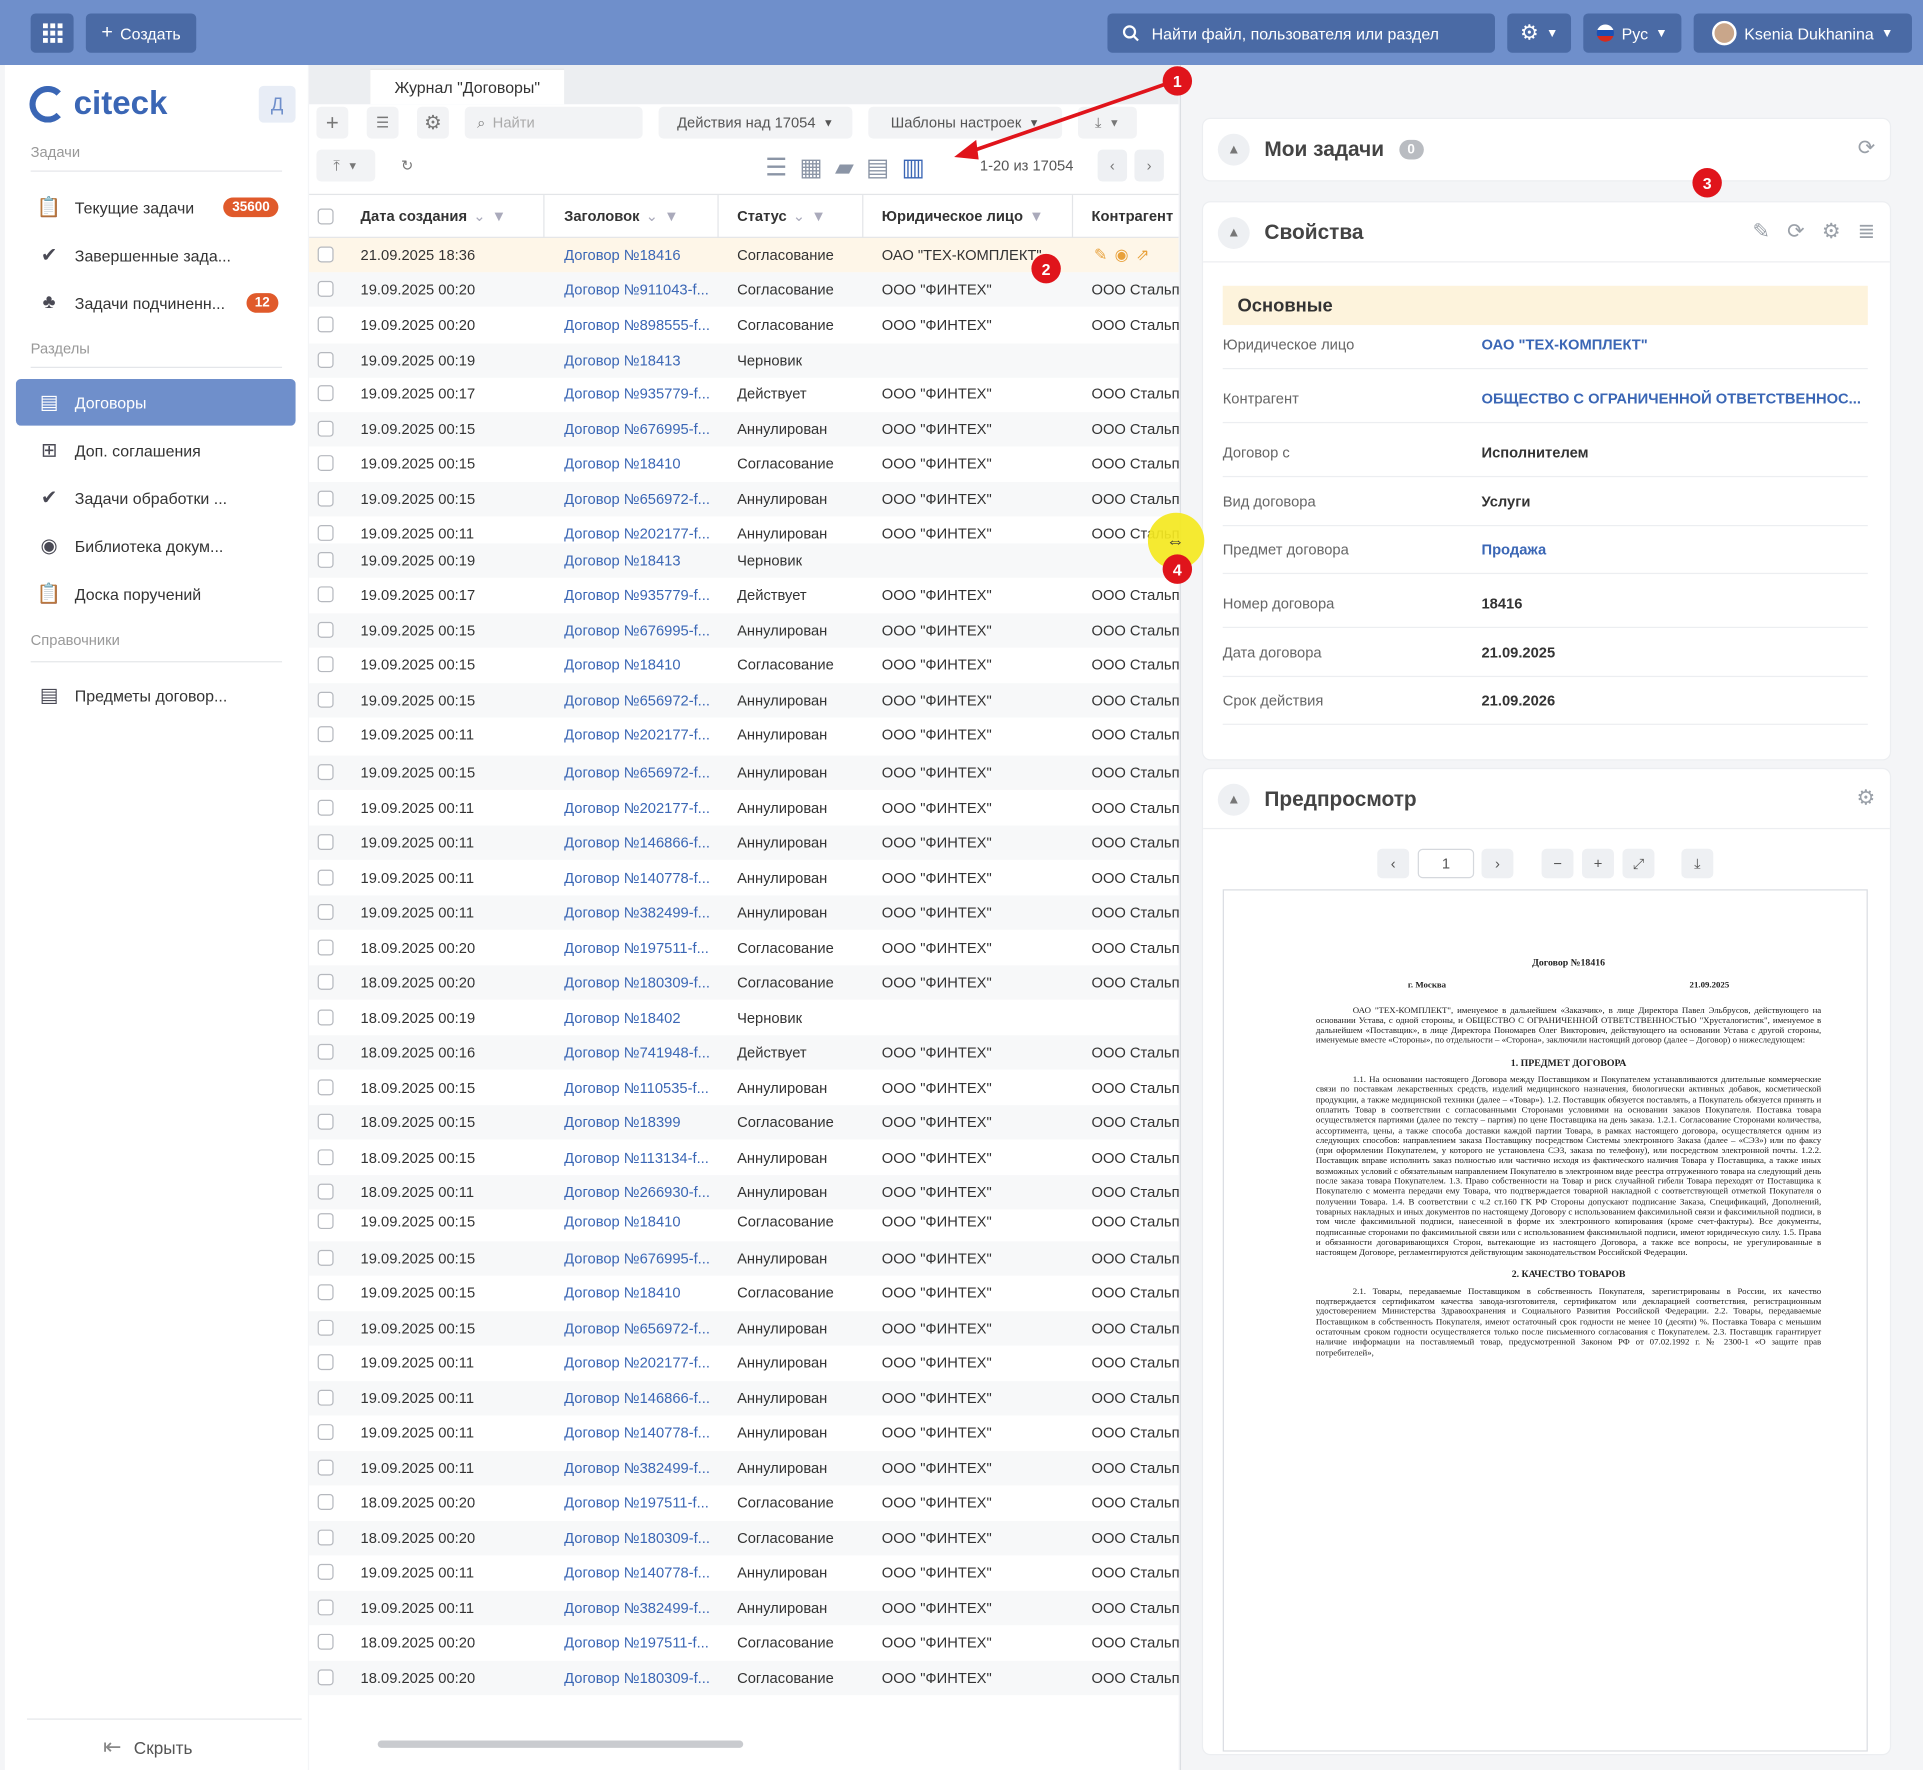 This screenshot has width=1923, height=1770. Describe the element at coordinates (1068, 117) in the screenshot. I see `annotation-arrow` at that location.